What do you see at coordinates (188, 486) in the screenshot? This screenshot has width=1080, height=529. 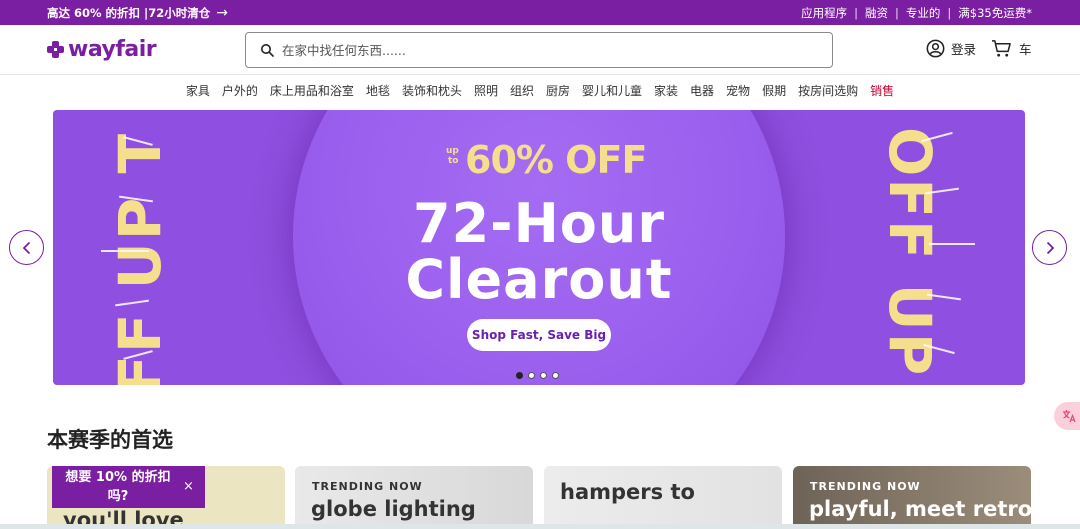 I see `close-icon: ×` at bounding box center [188, 486].